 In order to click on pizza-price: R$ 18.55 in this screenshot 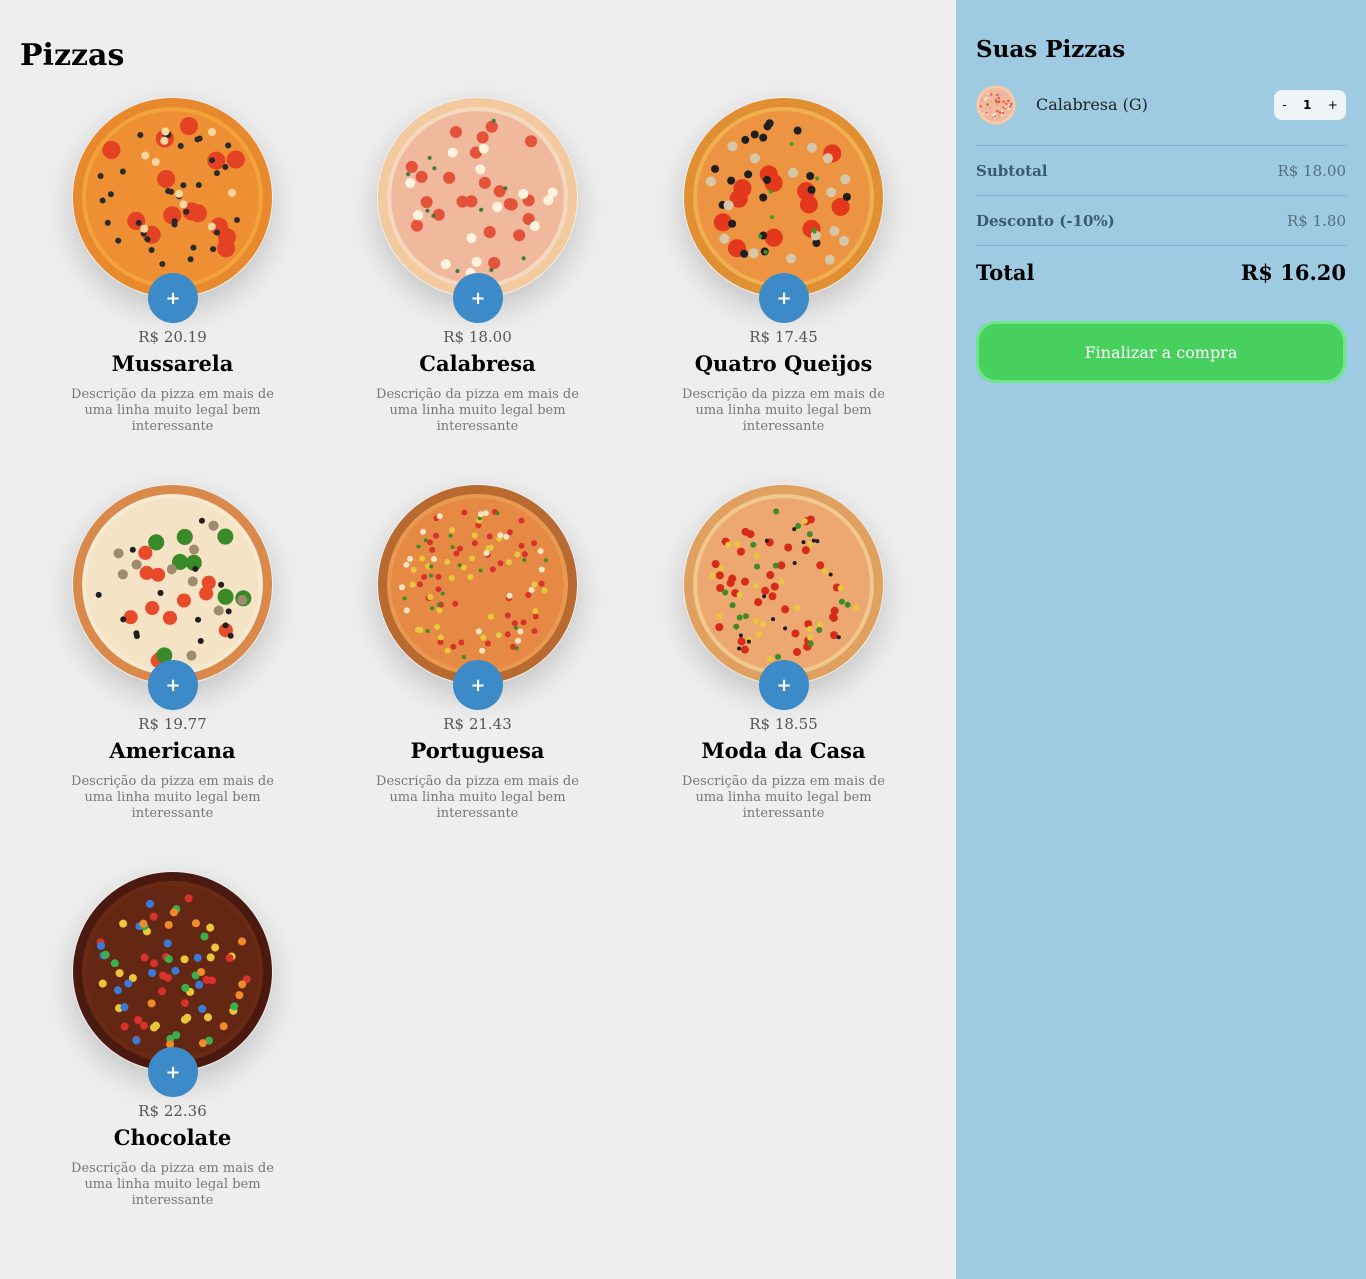, I will do `click(783, 724)`.